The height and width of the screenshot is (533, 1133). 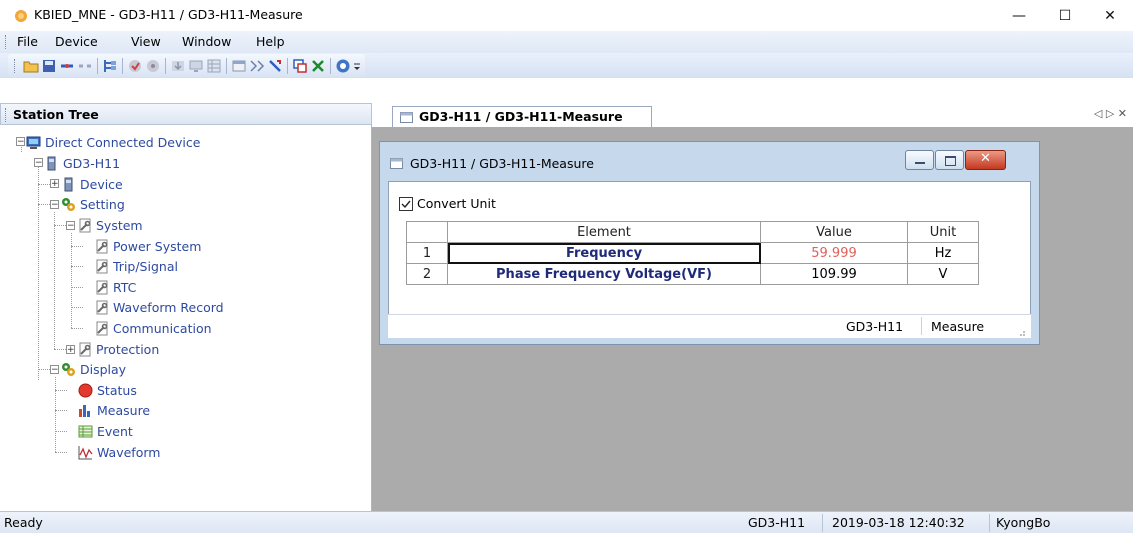 I want to click on station-tree-title: Station Tree, so click(x=56, y=114).